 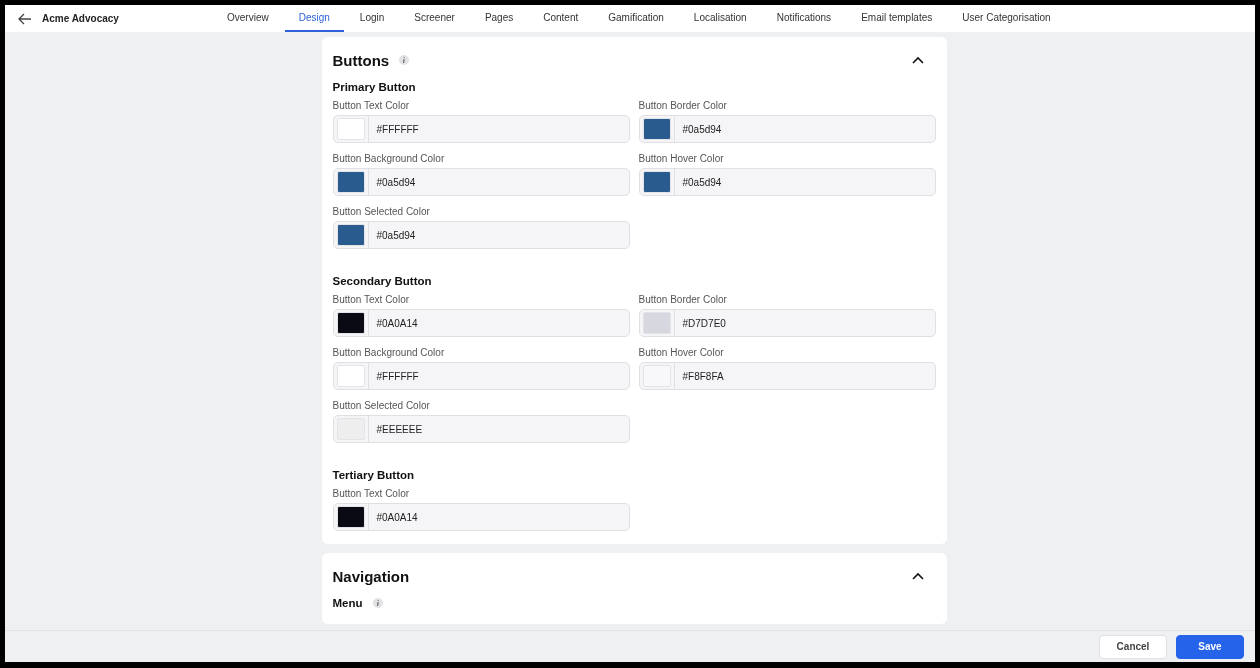 What do you see at coordinates (374, 87) in the screenshot?
I see `group-title: Primary Button` at bounding box center [374, 87].